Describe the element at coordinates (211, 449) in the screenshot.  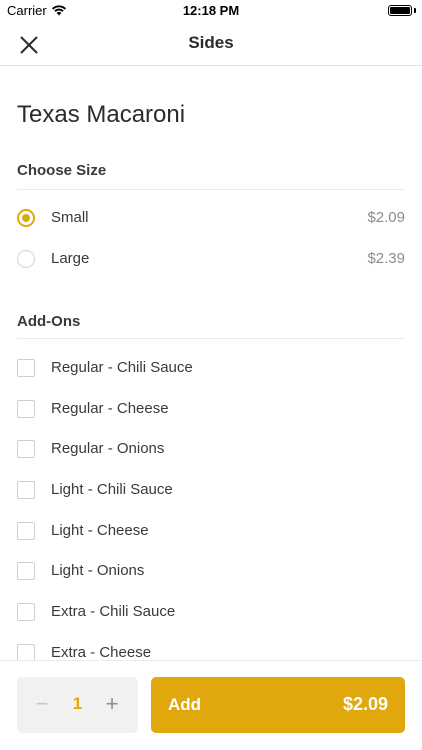
I see `addon-regular-onions: Regular - Onions` at that location.